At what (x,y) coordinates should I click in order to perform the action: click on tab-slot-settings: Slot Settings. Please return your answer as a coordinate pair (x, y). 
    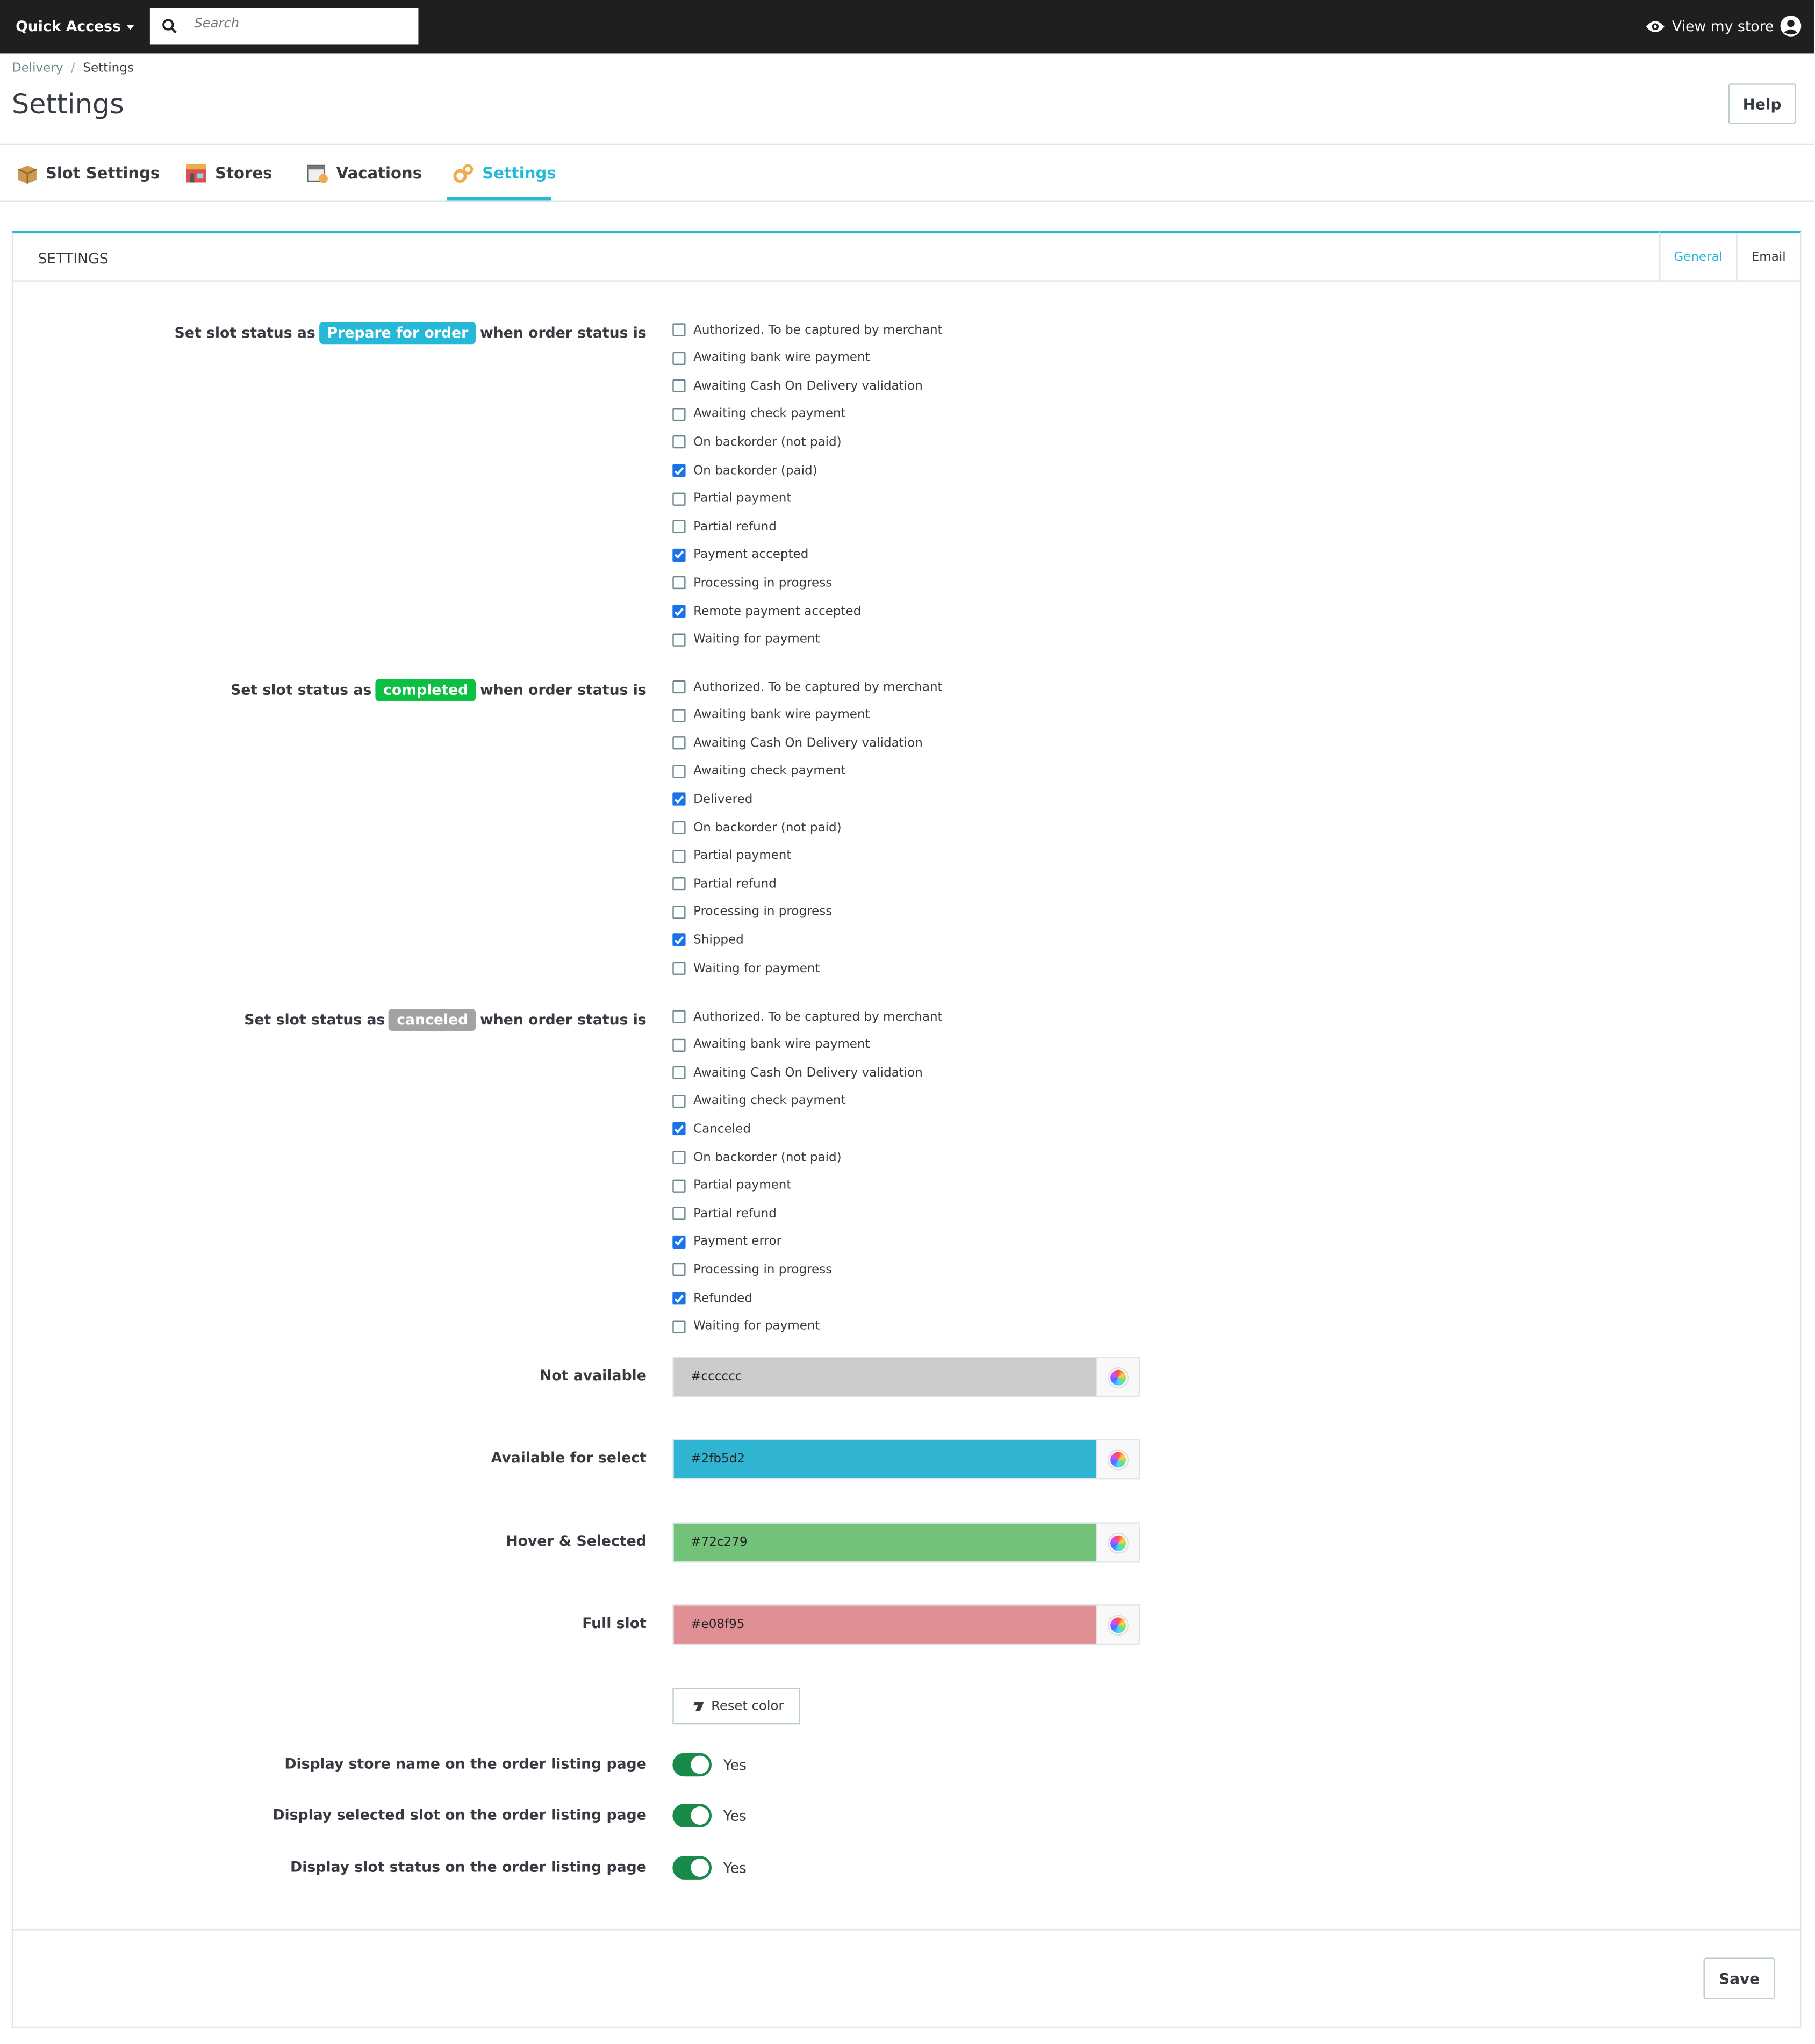
    Looking at the image, I should click on (88, 173).